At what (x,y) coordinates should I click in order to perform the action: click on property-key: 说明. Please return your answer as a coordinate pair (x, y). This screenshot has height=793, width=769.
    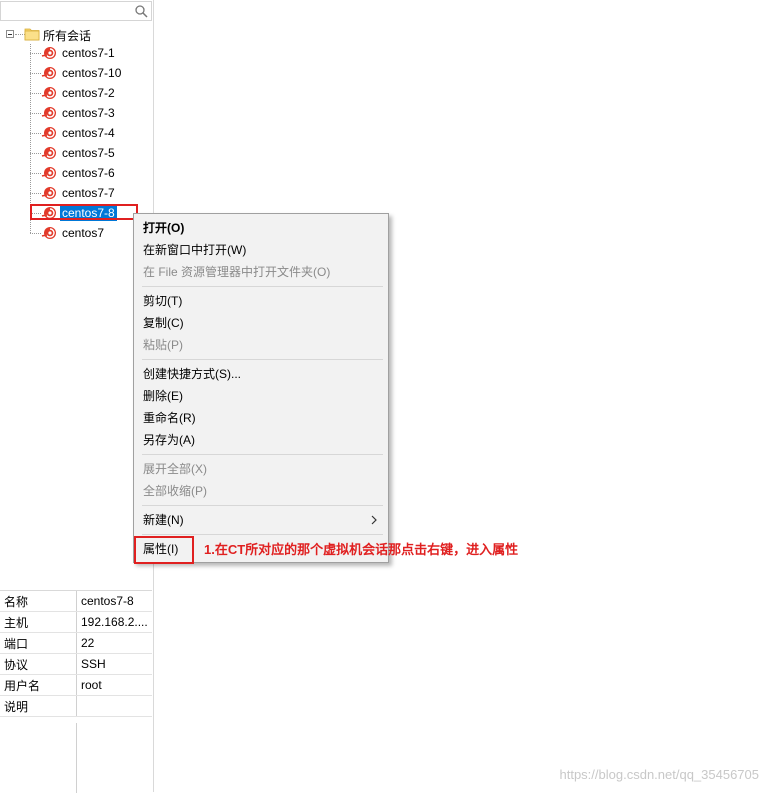
    Looking at the image, I should click on (38, 706).